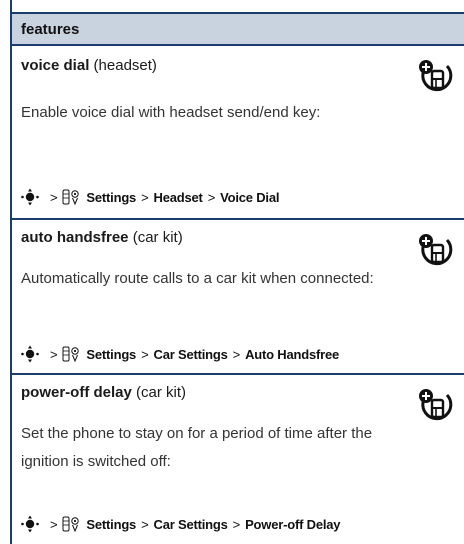 The height and width of the screenshot is (544, 464). I want to click on path-step: Voice Dial, so click(250, 197).